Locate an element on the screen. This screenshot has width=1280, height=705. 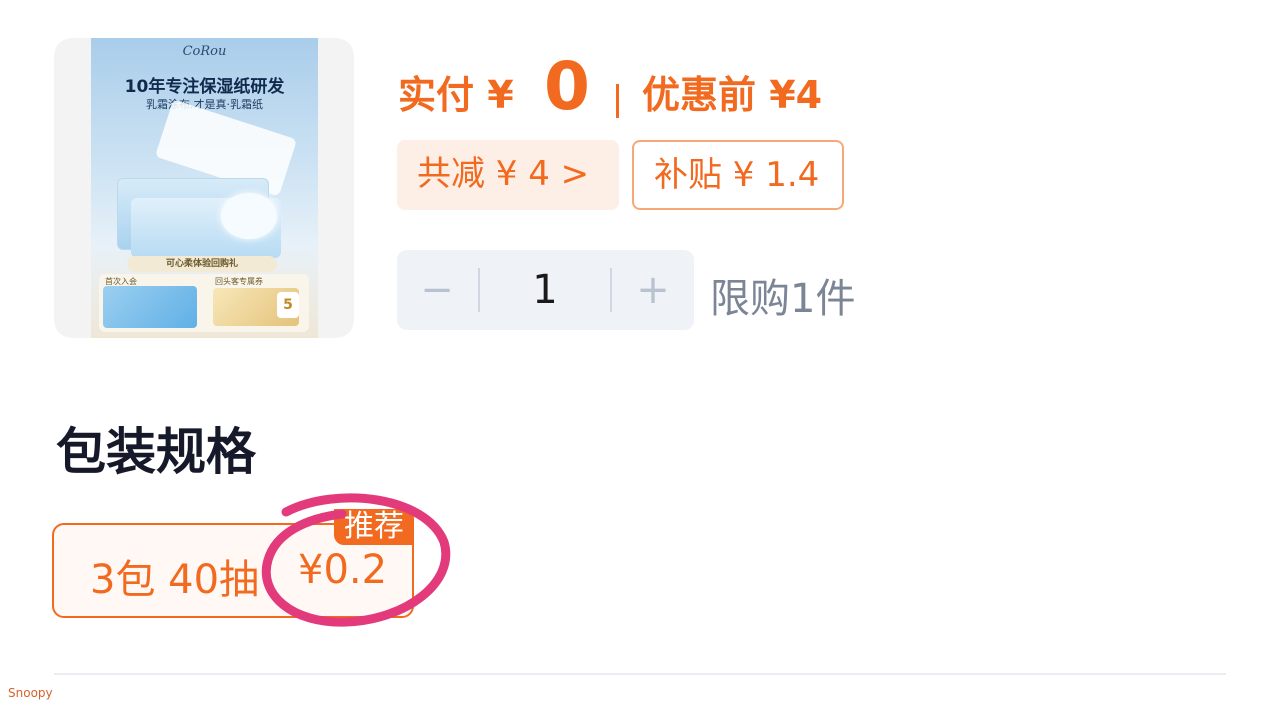
section-title-packaging: 包装规格 is located at coordinates (156, 452).